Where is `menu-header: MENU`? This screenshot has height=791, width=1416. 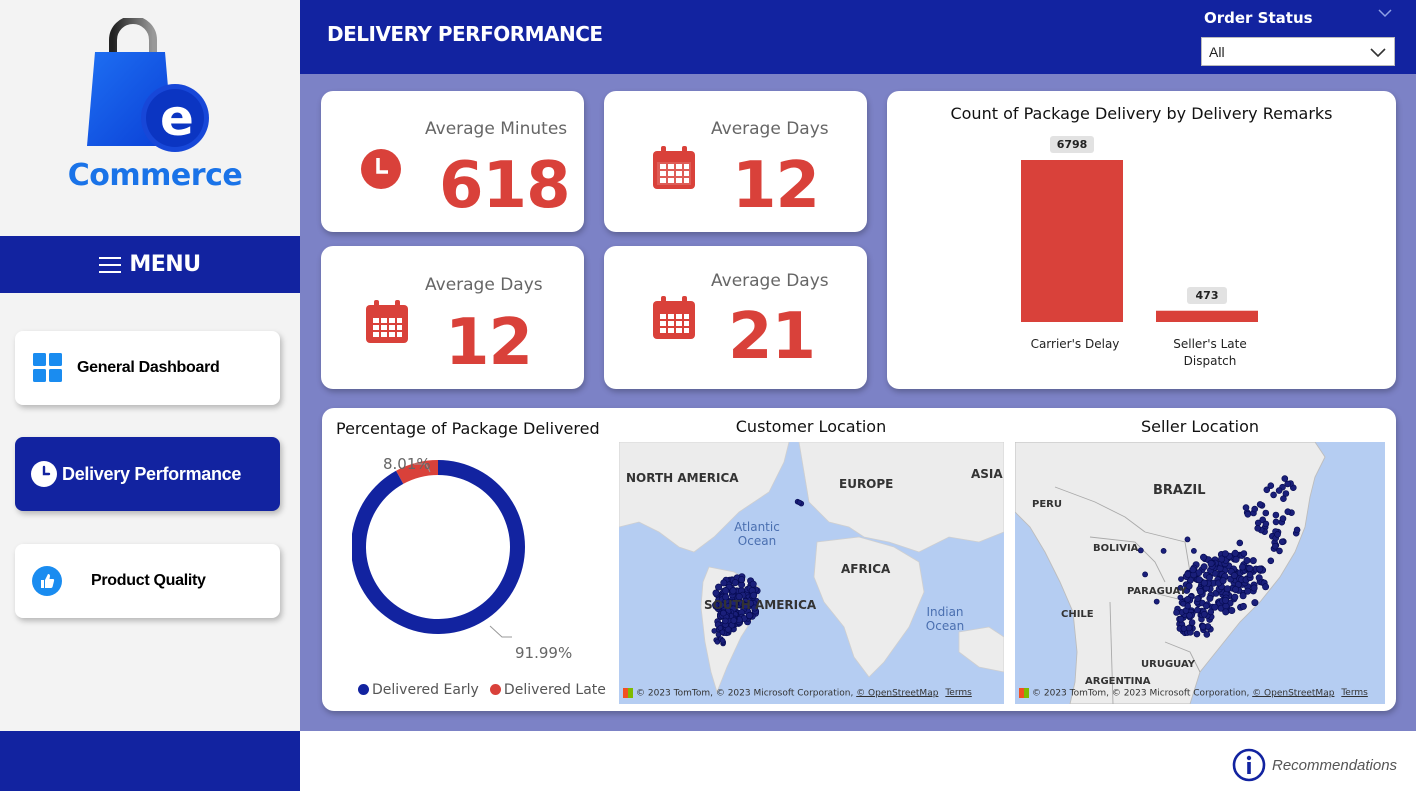
menu-header: MENU is located at coordinates (150, 264).